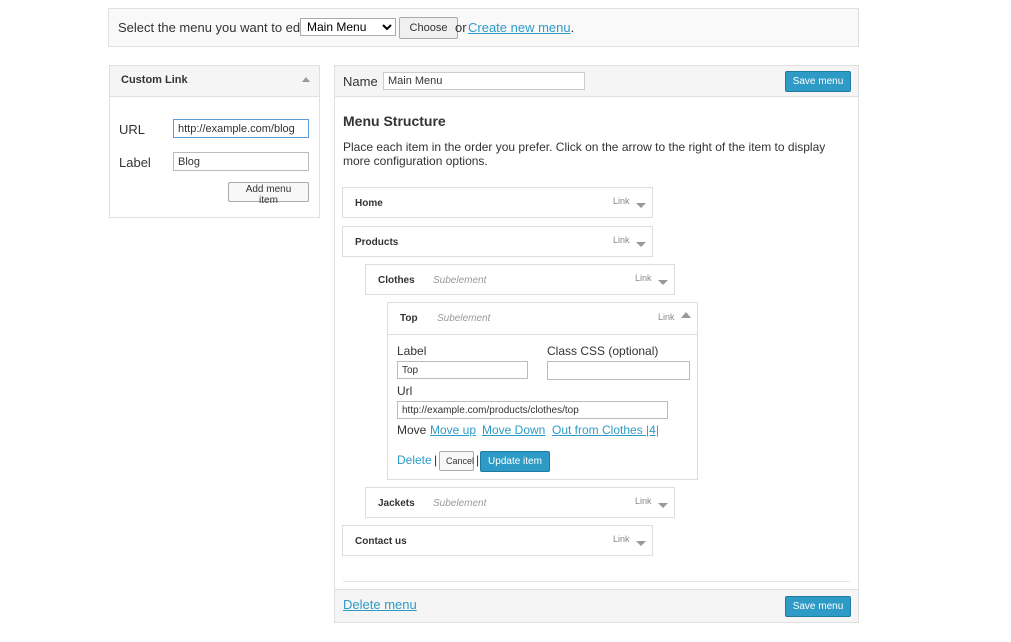 This screenshot has width=1011, height=642. I want to click on delete-menu-link: Delete menu, so click(380, 604).